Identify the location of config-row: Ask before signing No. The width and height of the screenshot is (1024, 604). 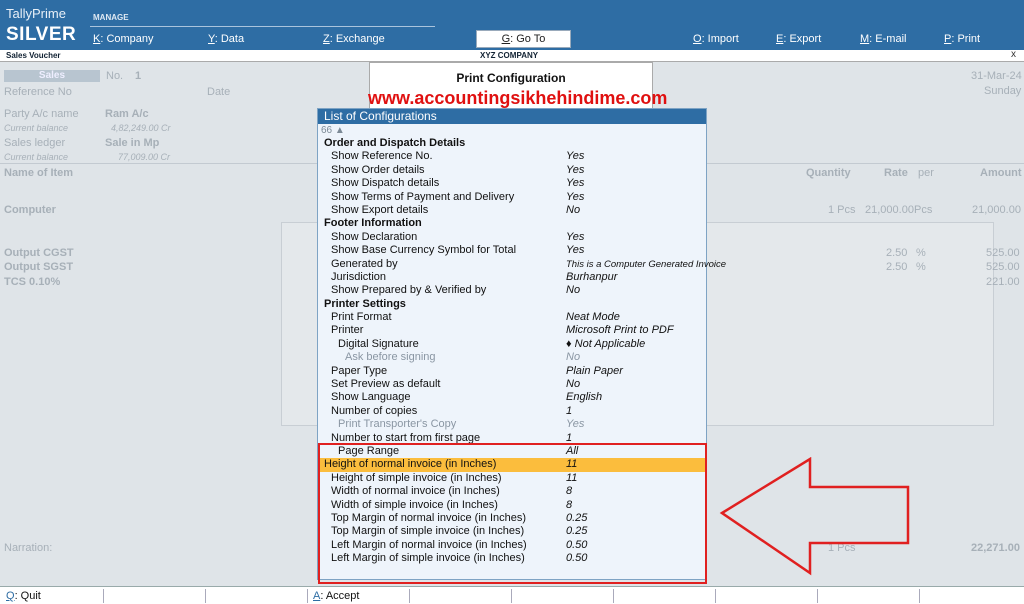
(512, 357).